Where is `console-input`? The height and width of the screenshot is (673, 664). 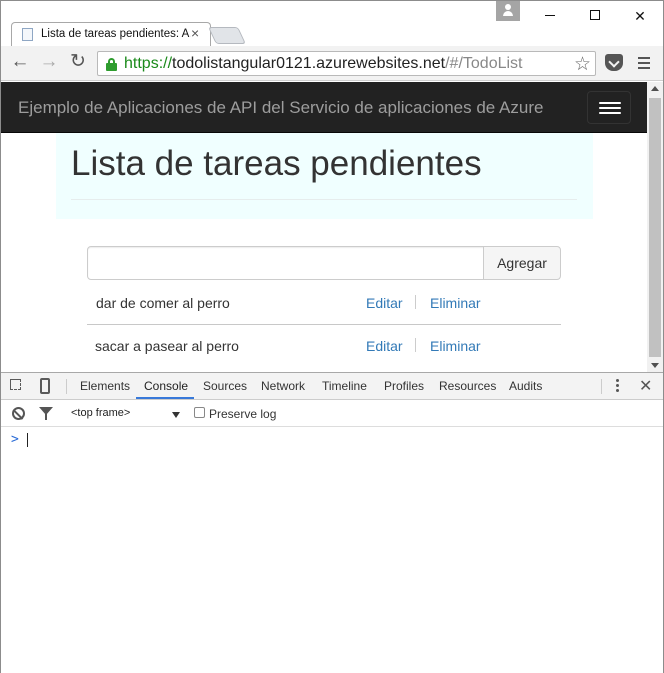
console-input is located at coordinates (27, 440).